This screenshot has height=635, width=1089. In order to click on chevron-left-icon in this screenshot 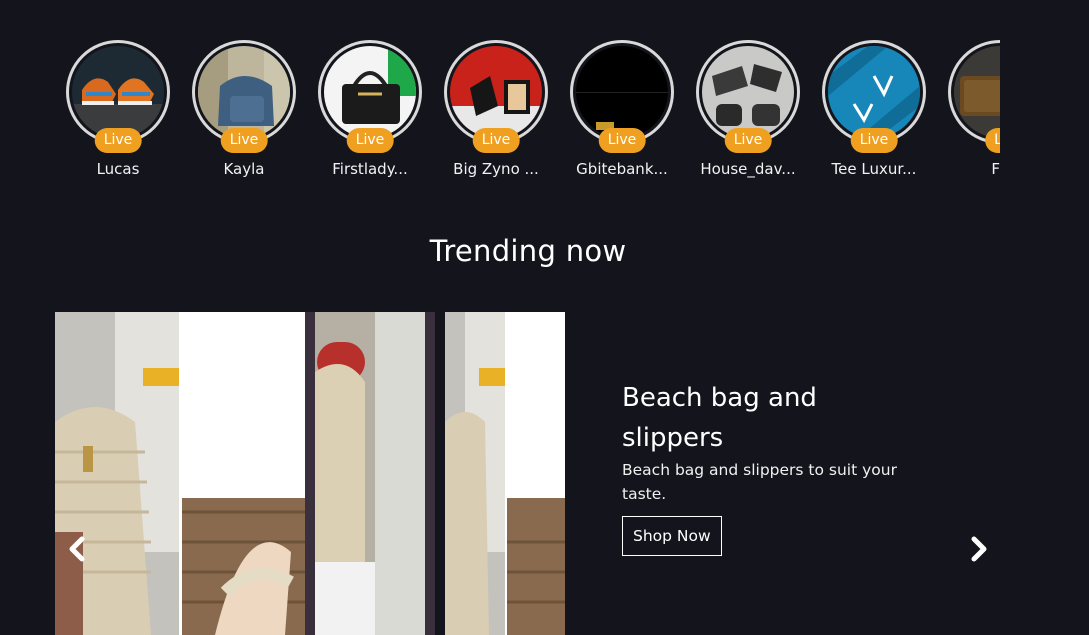, I will do `click(77, 549)`.